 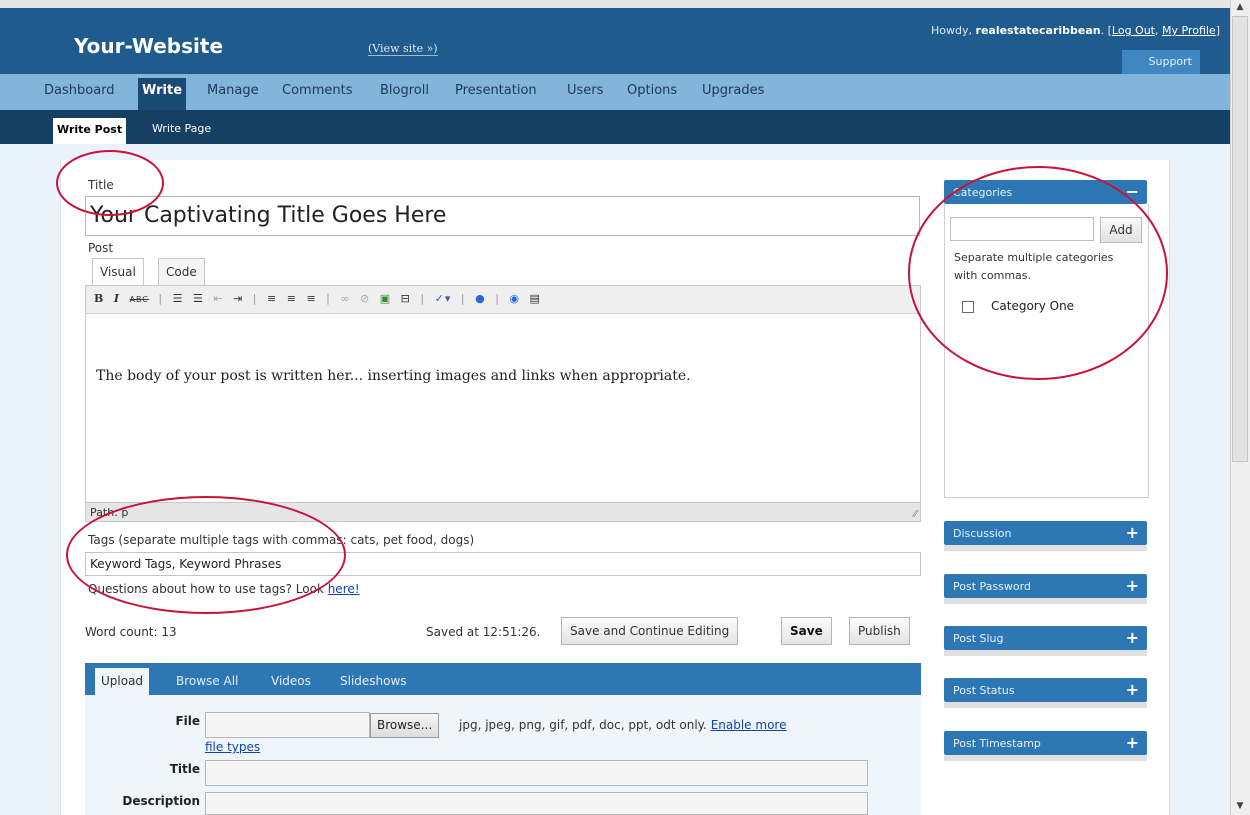 What do you see at coordinates (502, 216) in the screenshot?
I see `title-input: Your Captivating Title Goes Here` at bounding box center [502, 216].